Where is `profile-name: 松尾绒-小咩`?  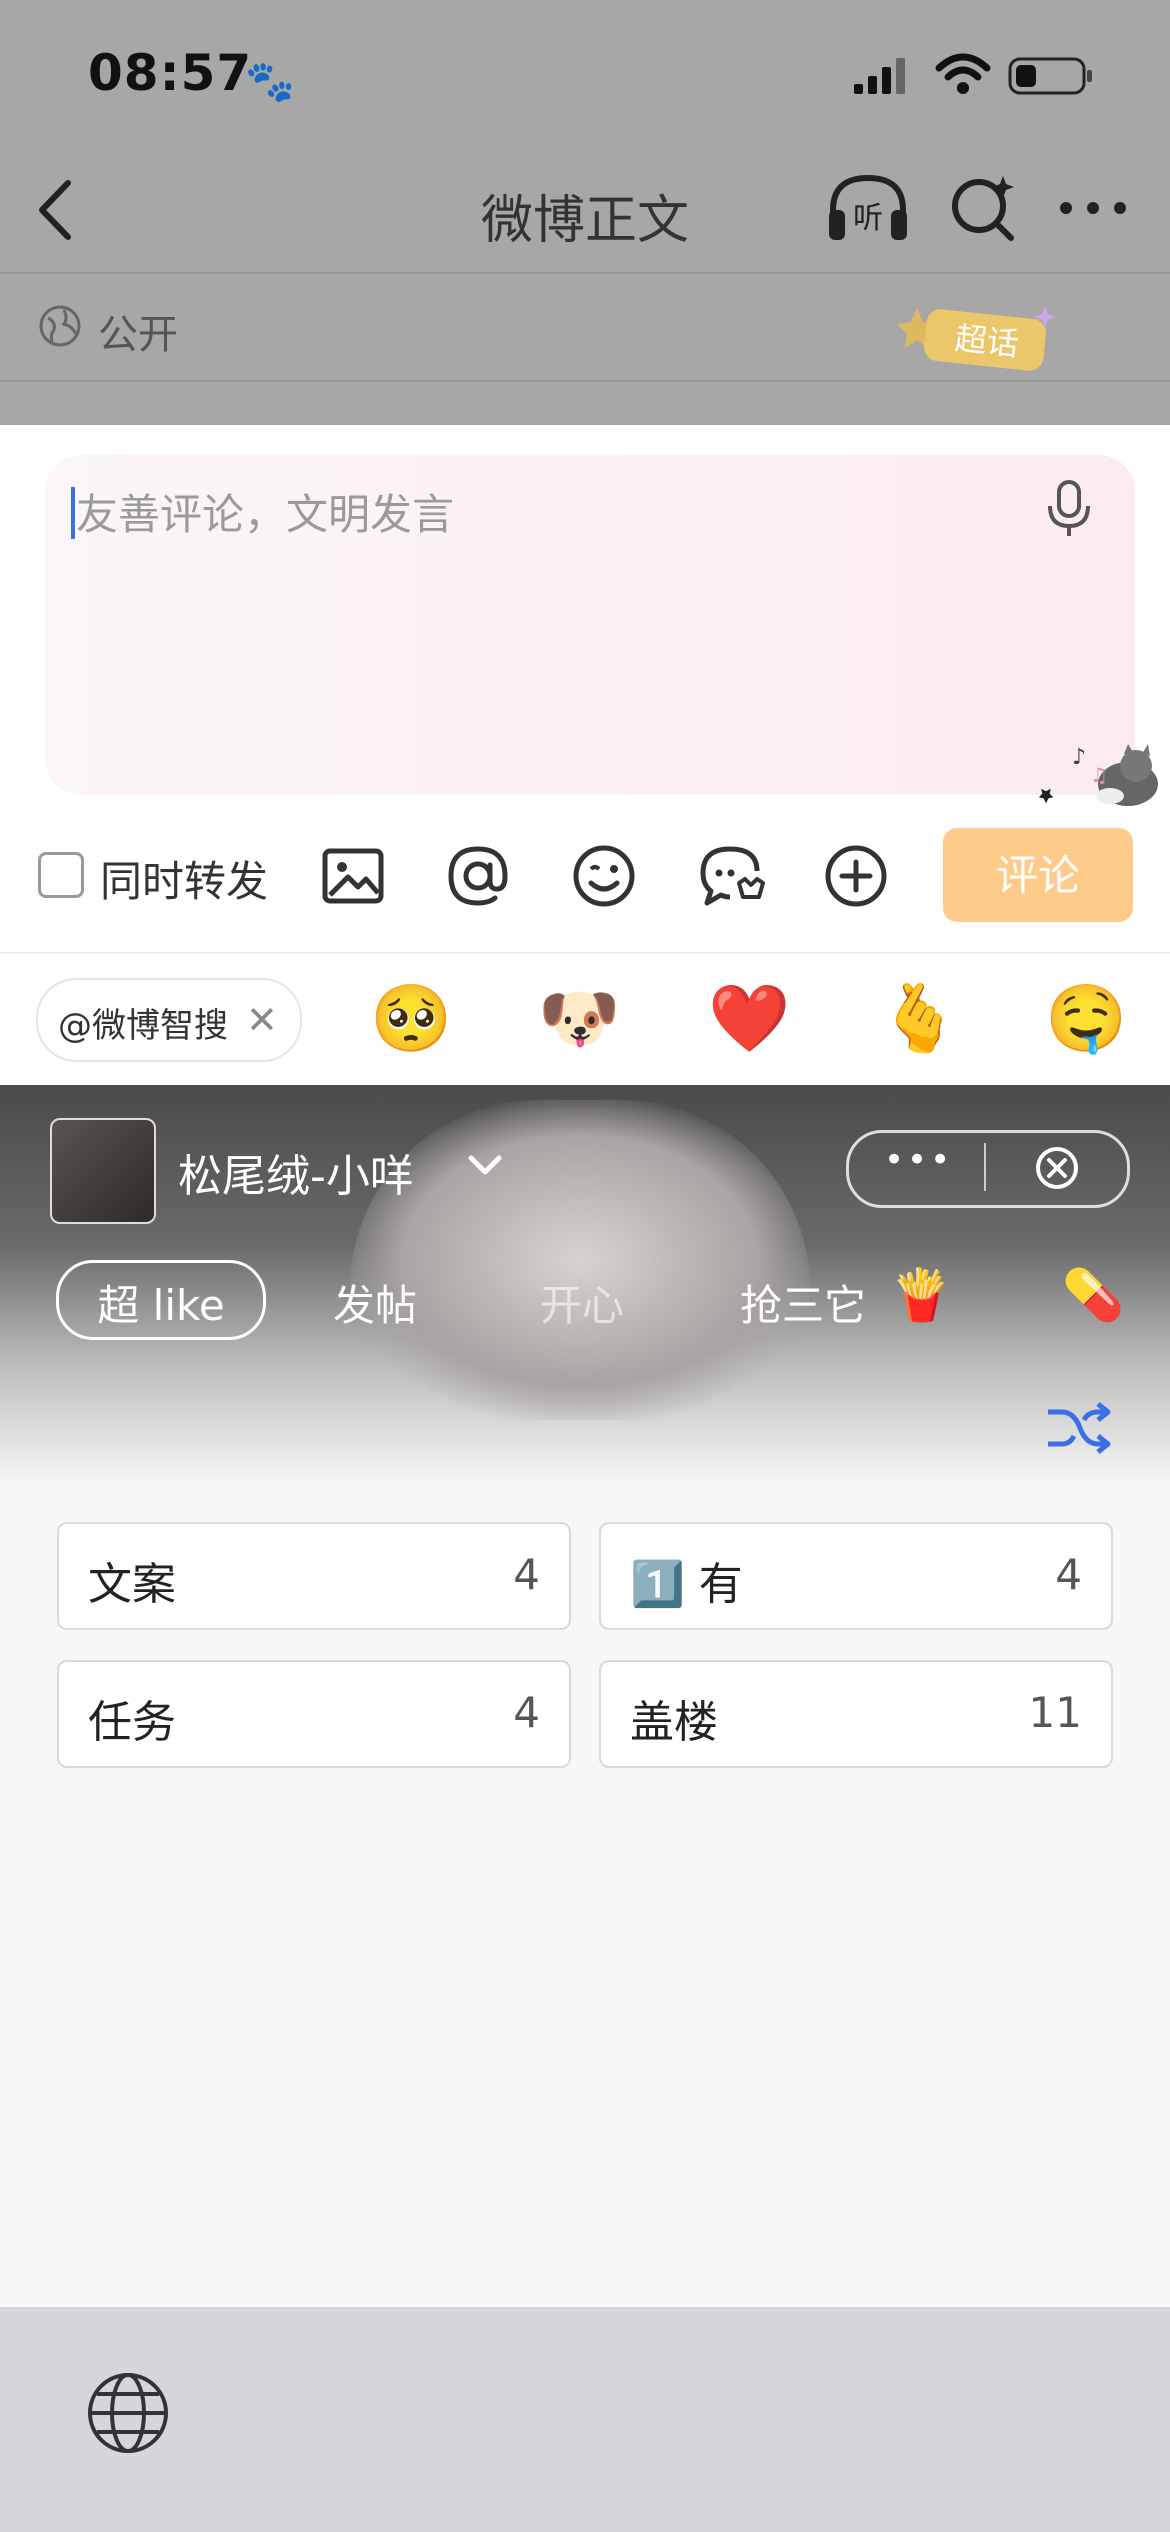 profile-name: 松尾绒-小咩 is located at coordinates (296, 1172).